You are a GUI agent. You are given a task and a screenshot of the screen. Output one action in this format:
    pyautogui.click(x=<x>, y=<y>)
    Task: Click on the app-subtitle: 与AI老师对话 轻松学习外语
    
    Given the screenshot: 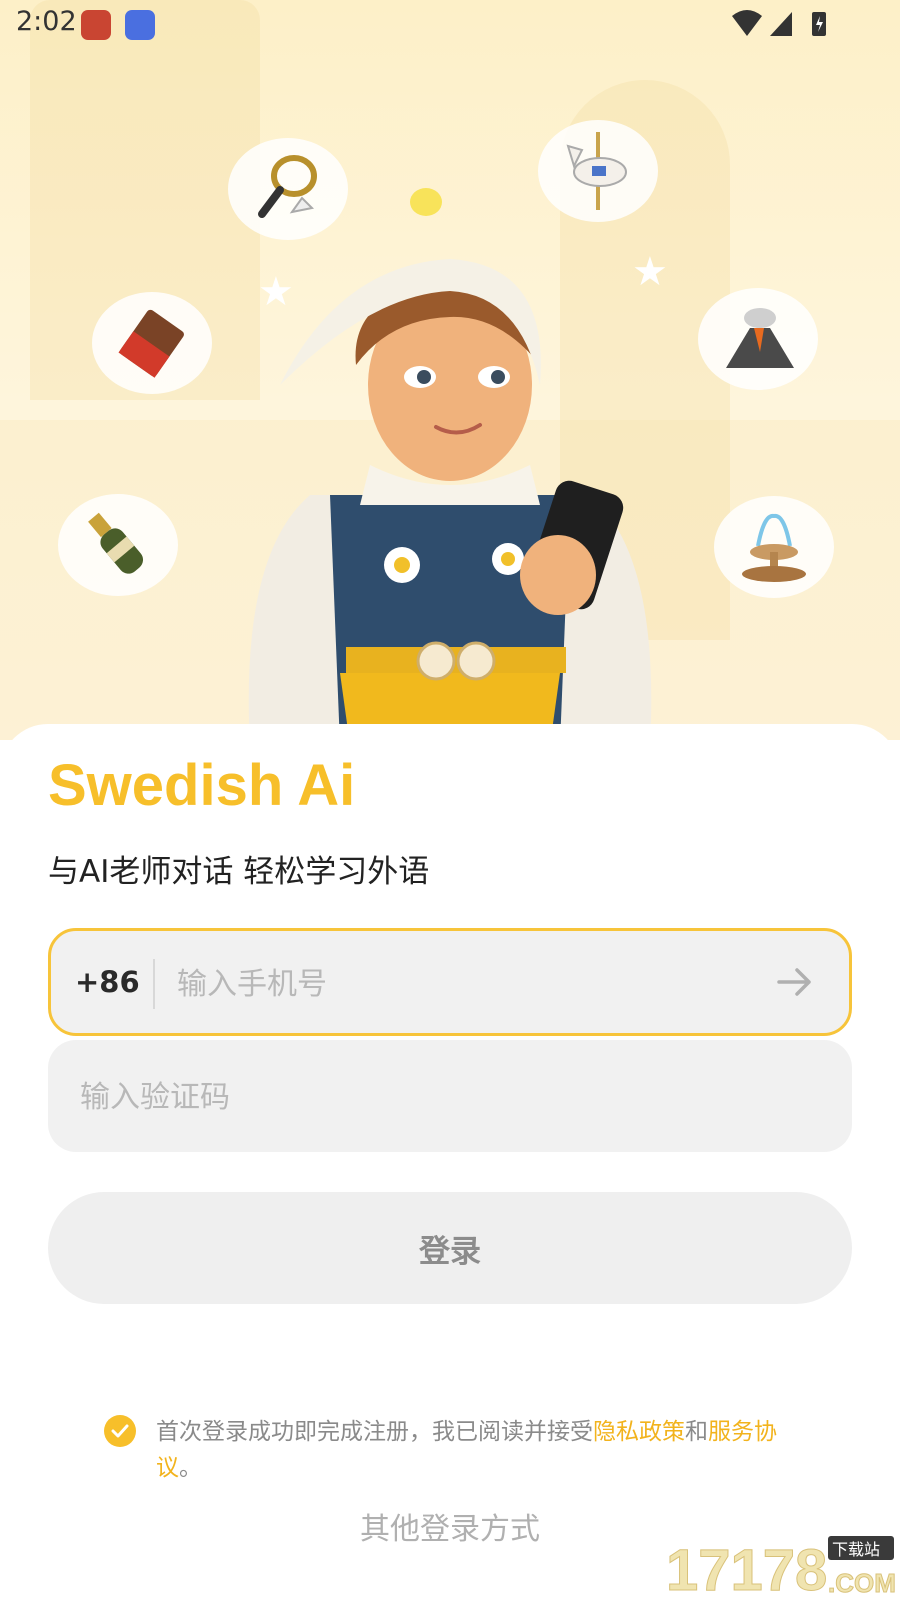 What is the action you would take?
    pyautogui.click(x=239, y=872)
    